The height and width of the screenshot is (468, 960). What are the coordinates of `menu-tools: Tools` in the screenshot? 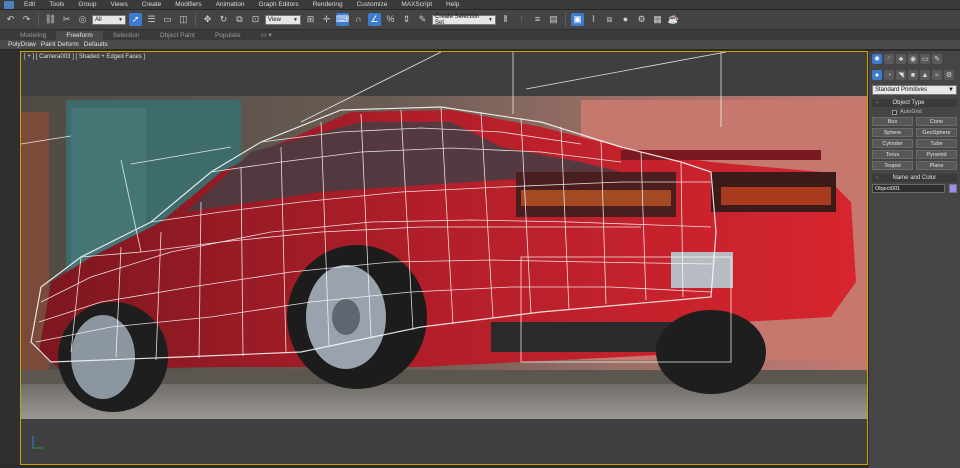 It's located at (56, 4).